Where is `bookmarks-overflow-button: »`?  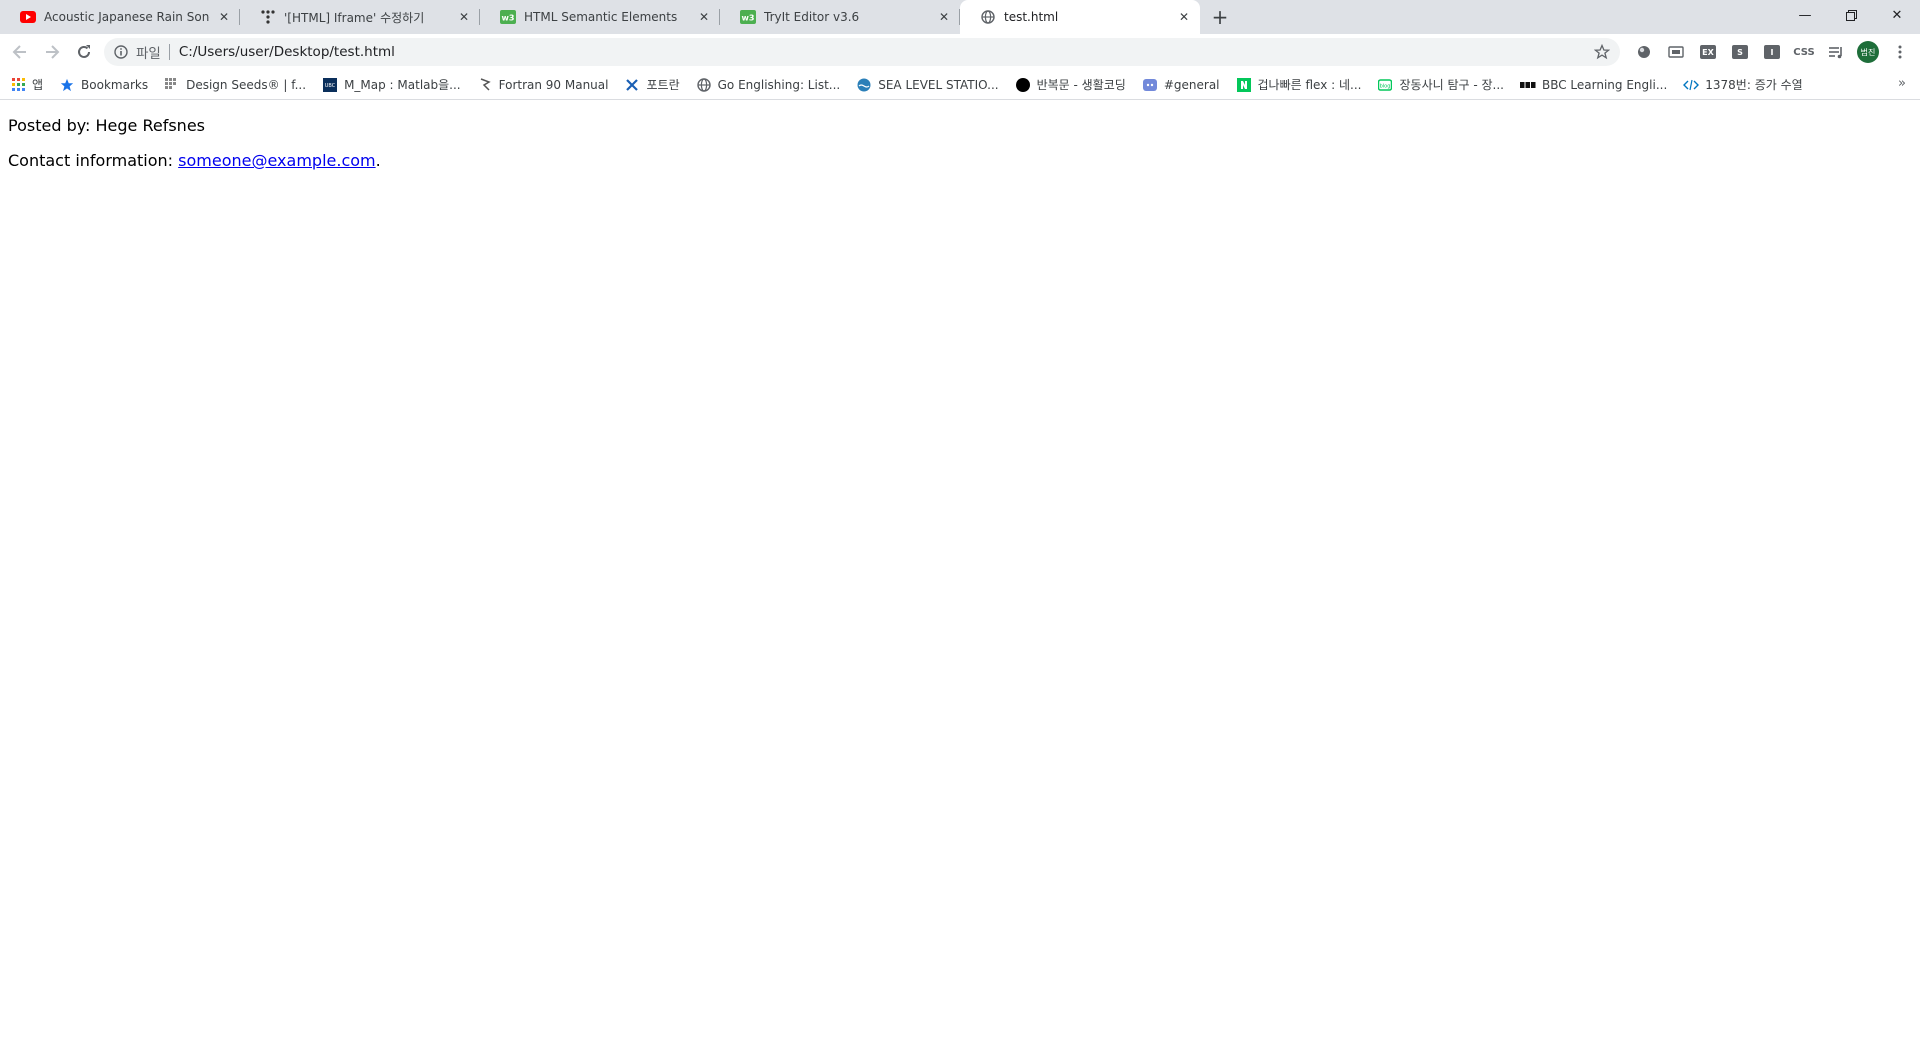 bookmarks-overflow-button: » is located at coordinates (1902, 83).